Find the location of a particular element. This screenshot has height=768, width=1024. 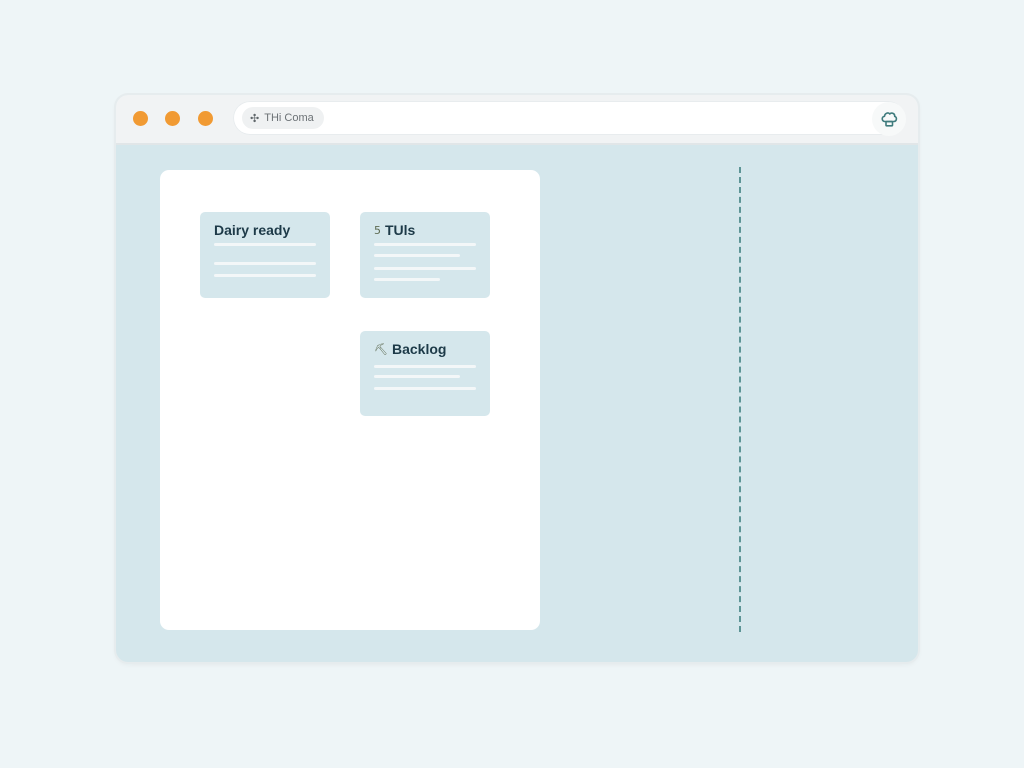

shovel-icon: ⛏ is located at coordinates (381, 349).